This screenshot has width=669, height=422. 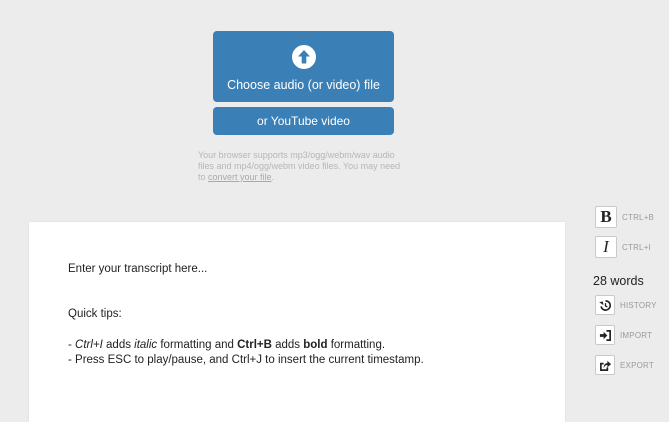 What do you see at coordinates (95, 314) in the screenshot?
I see `tips-heading: Quick tips:` at bounding box center [95, 314].